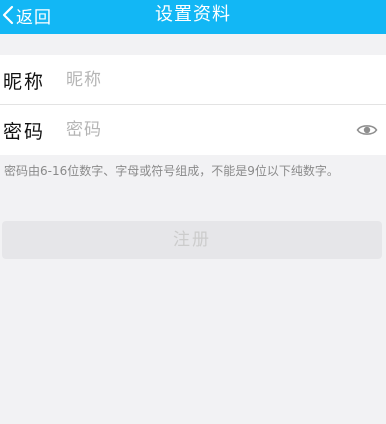 The image size is (386, 424). Describe the element at coordinates (171, 171) in the screenshot. I see `password-hint: 密码由6-16位数字、字母或符号组成，不能是9位以下纯数字。` at that location.